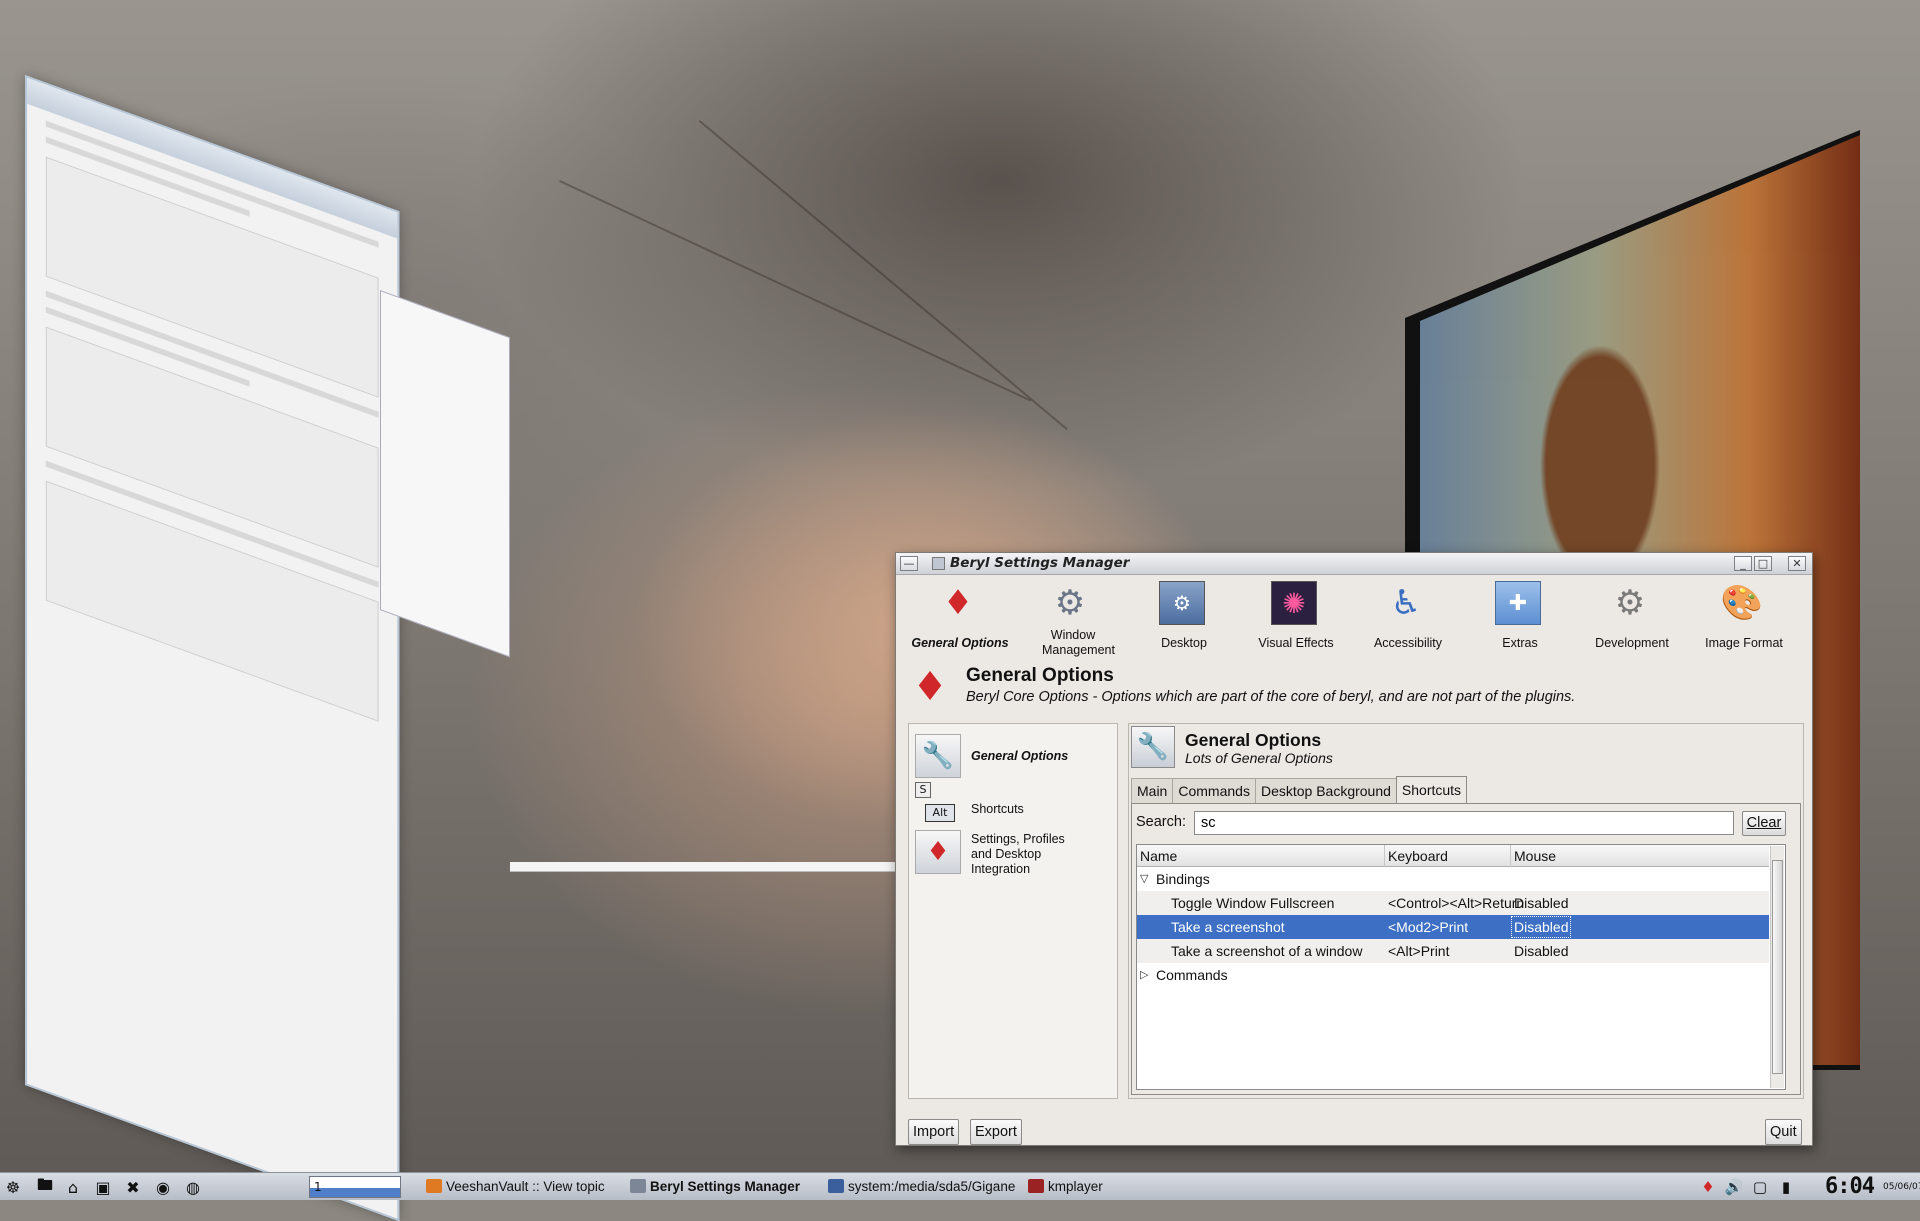 This screenshot has height=1221, width=1920. I want to click on clipboard-icon: ▢, so click(1760, 1187).